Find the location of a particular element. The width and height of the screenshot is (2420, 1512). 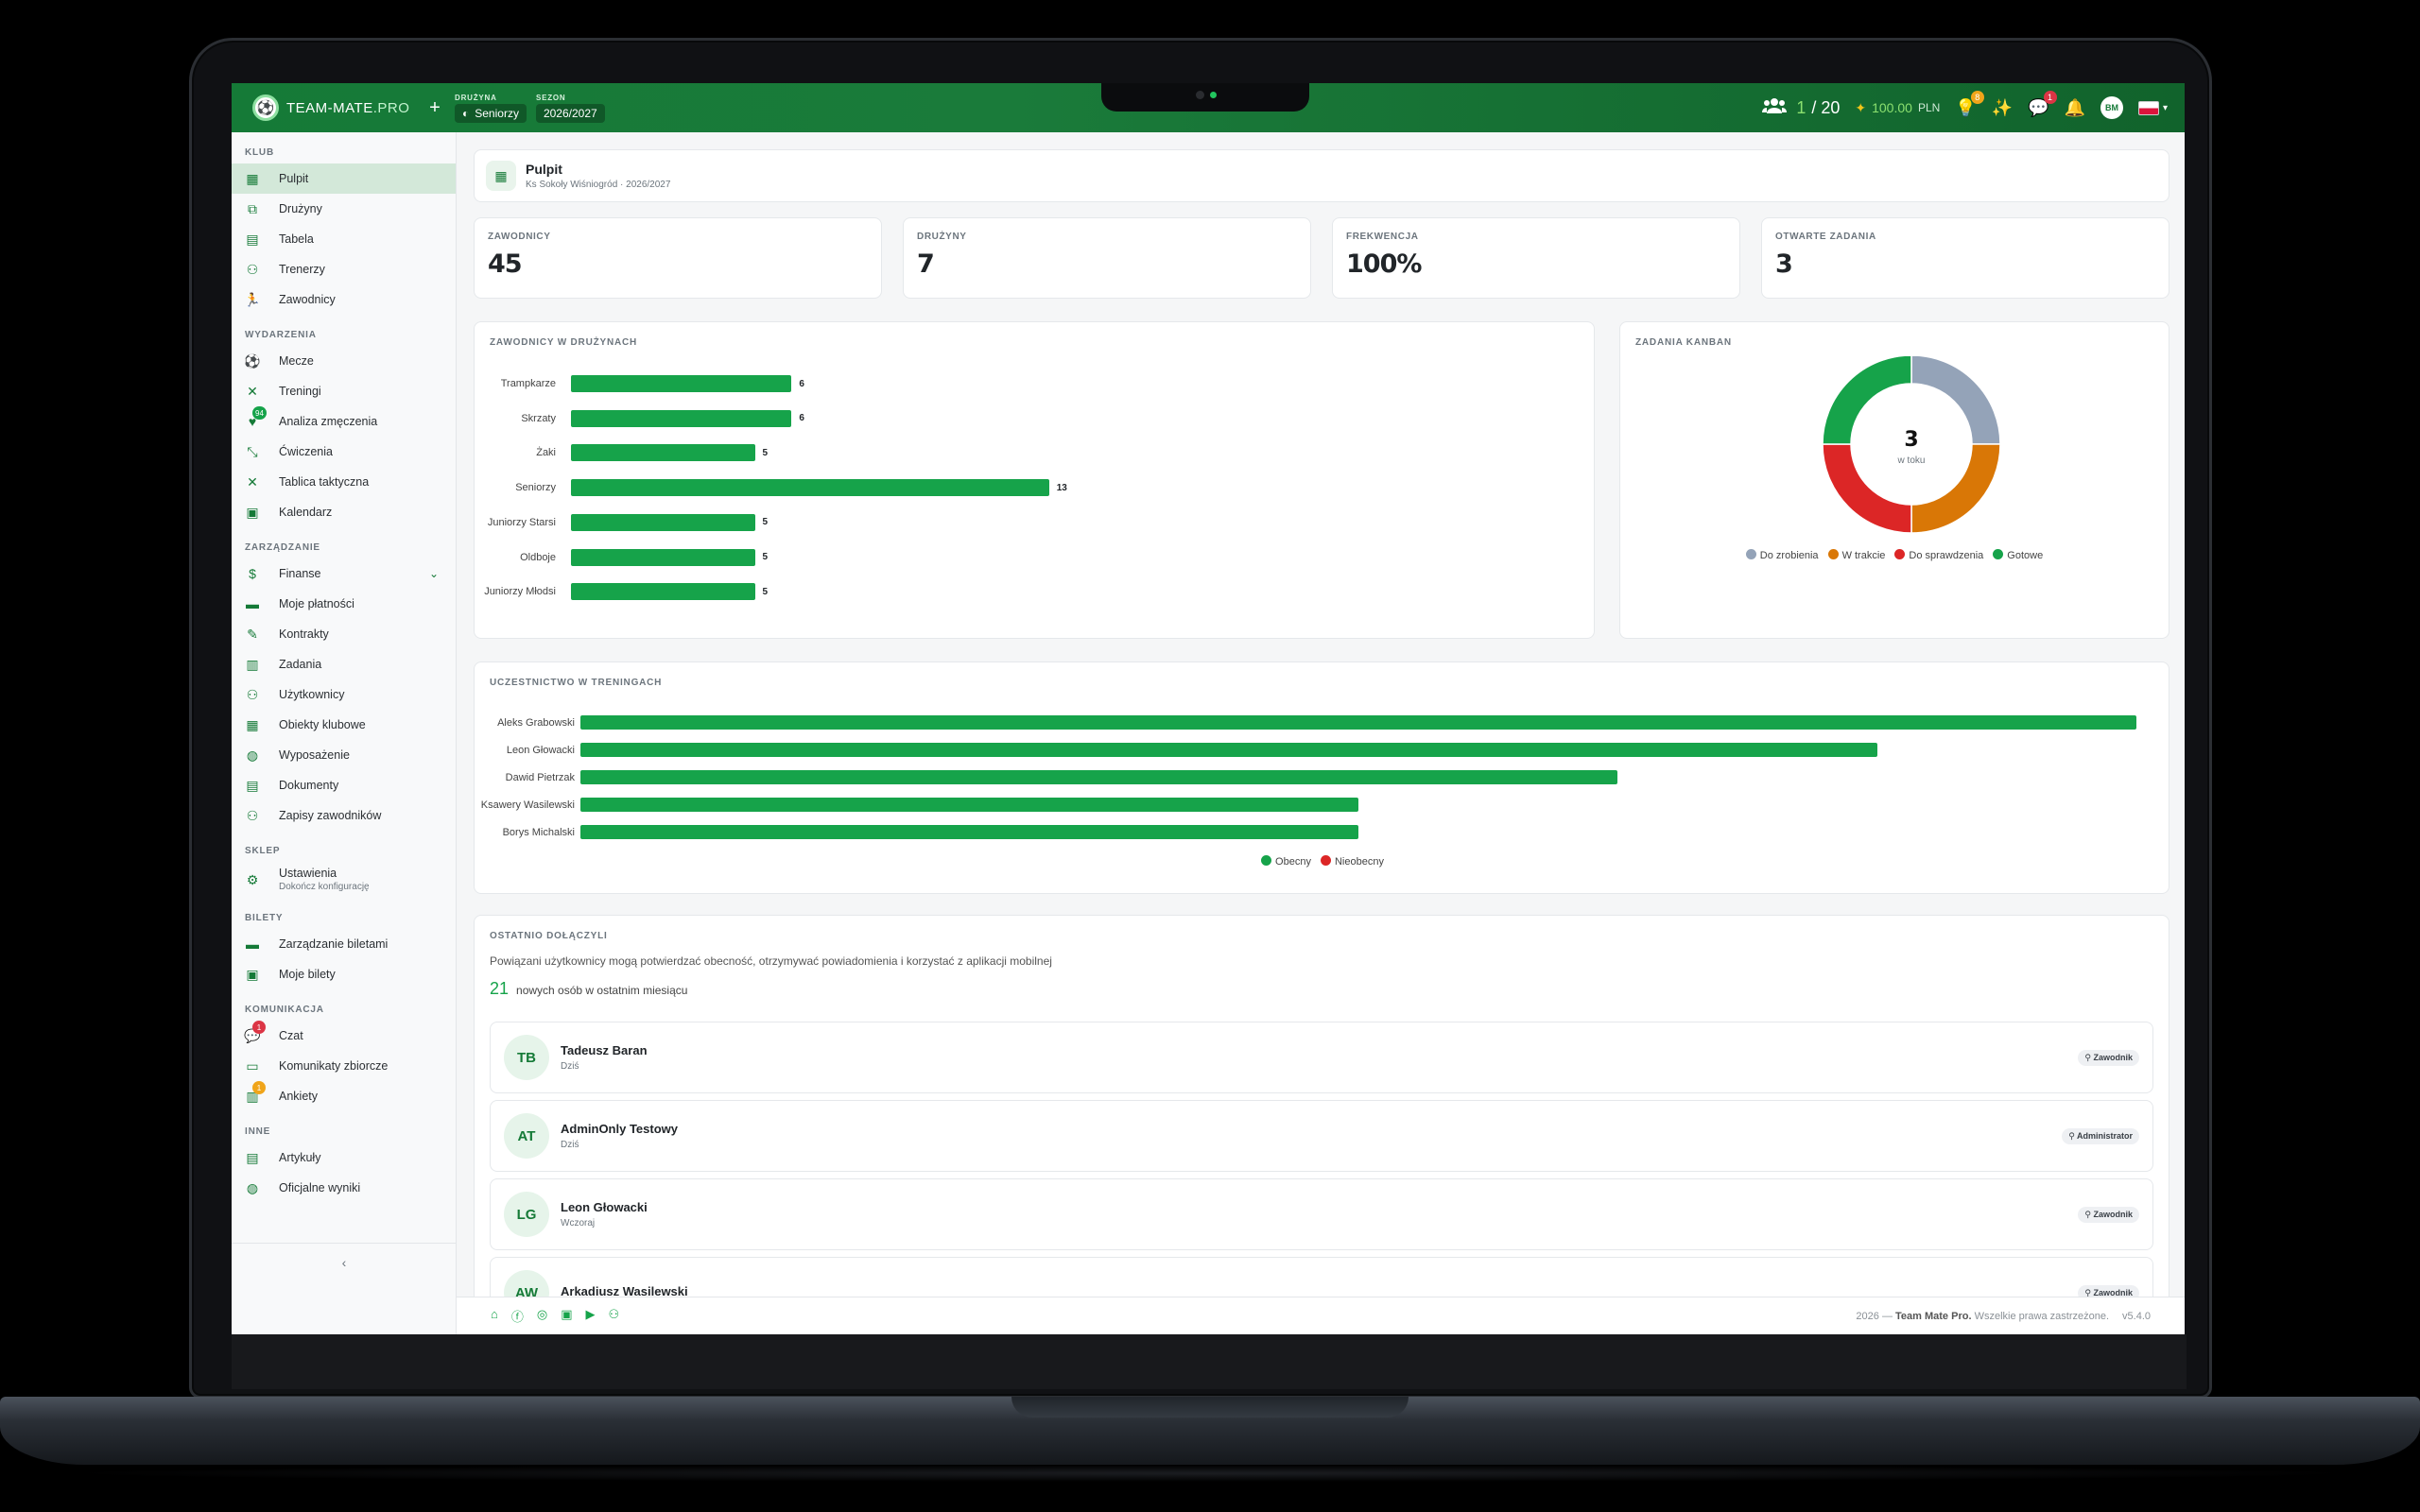

sidebar-item-treningi: ✕ Treningi is located at coordinates (344, 391).